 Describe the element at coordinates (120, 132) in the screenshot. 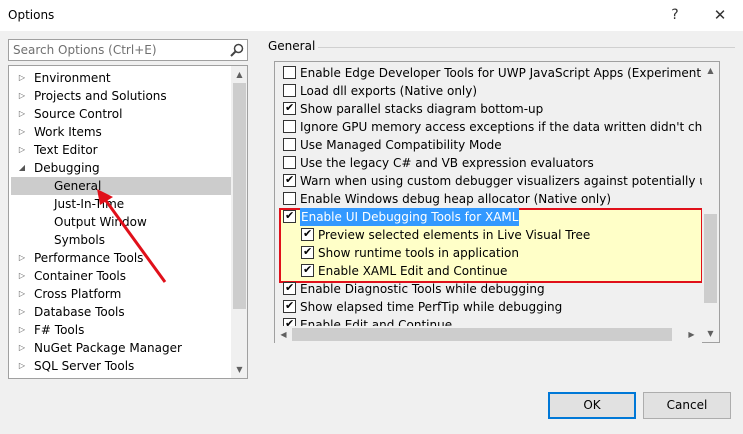

I see `tree-item-work-items: ▷ Work Items` at that location.